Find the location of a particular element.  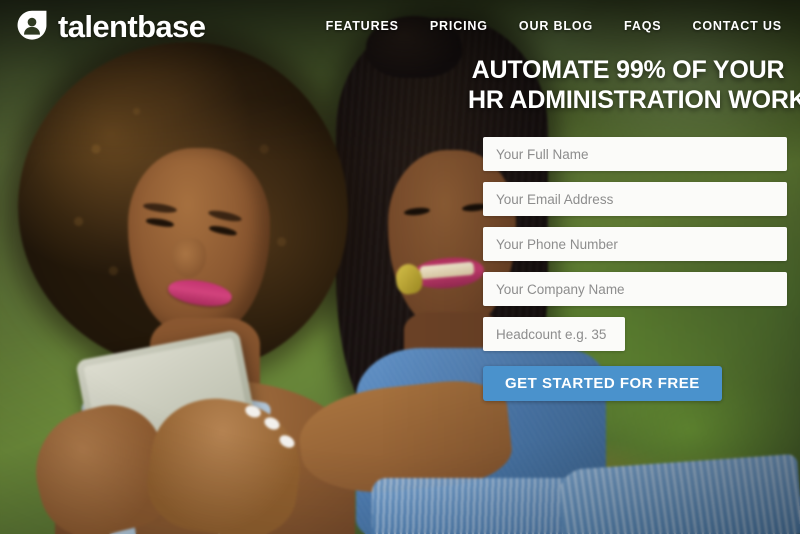

nav-item-pricing: PRICING is located at coordinates (459, 26).